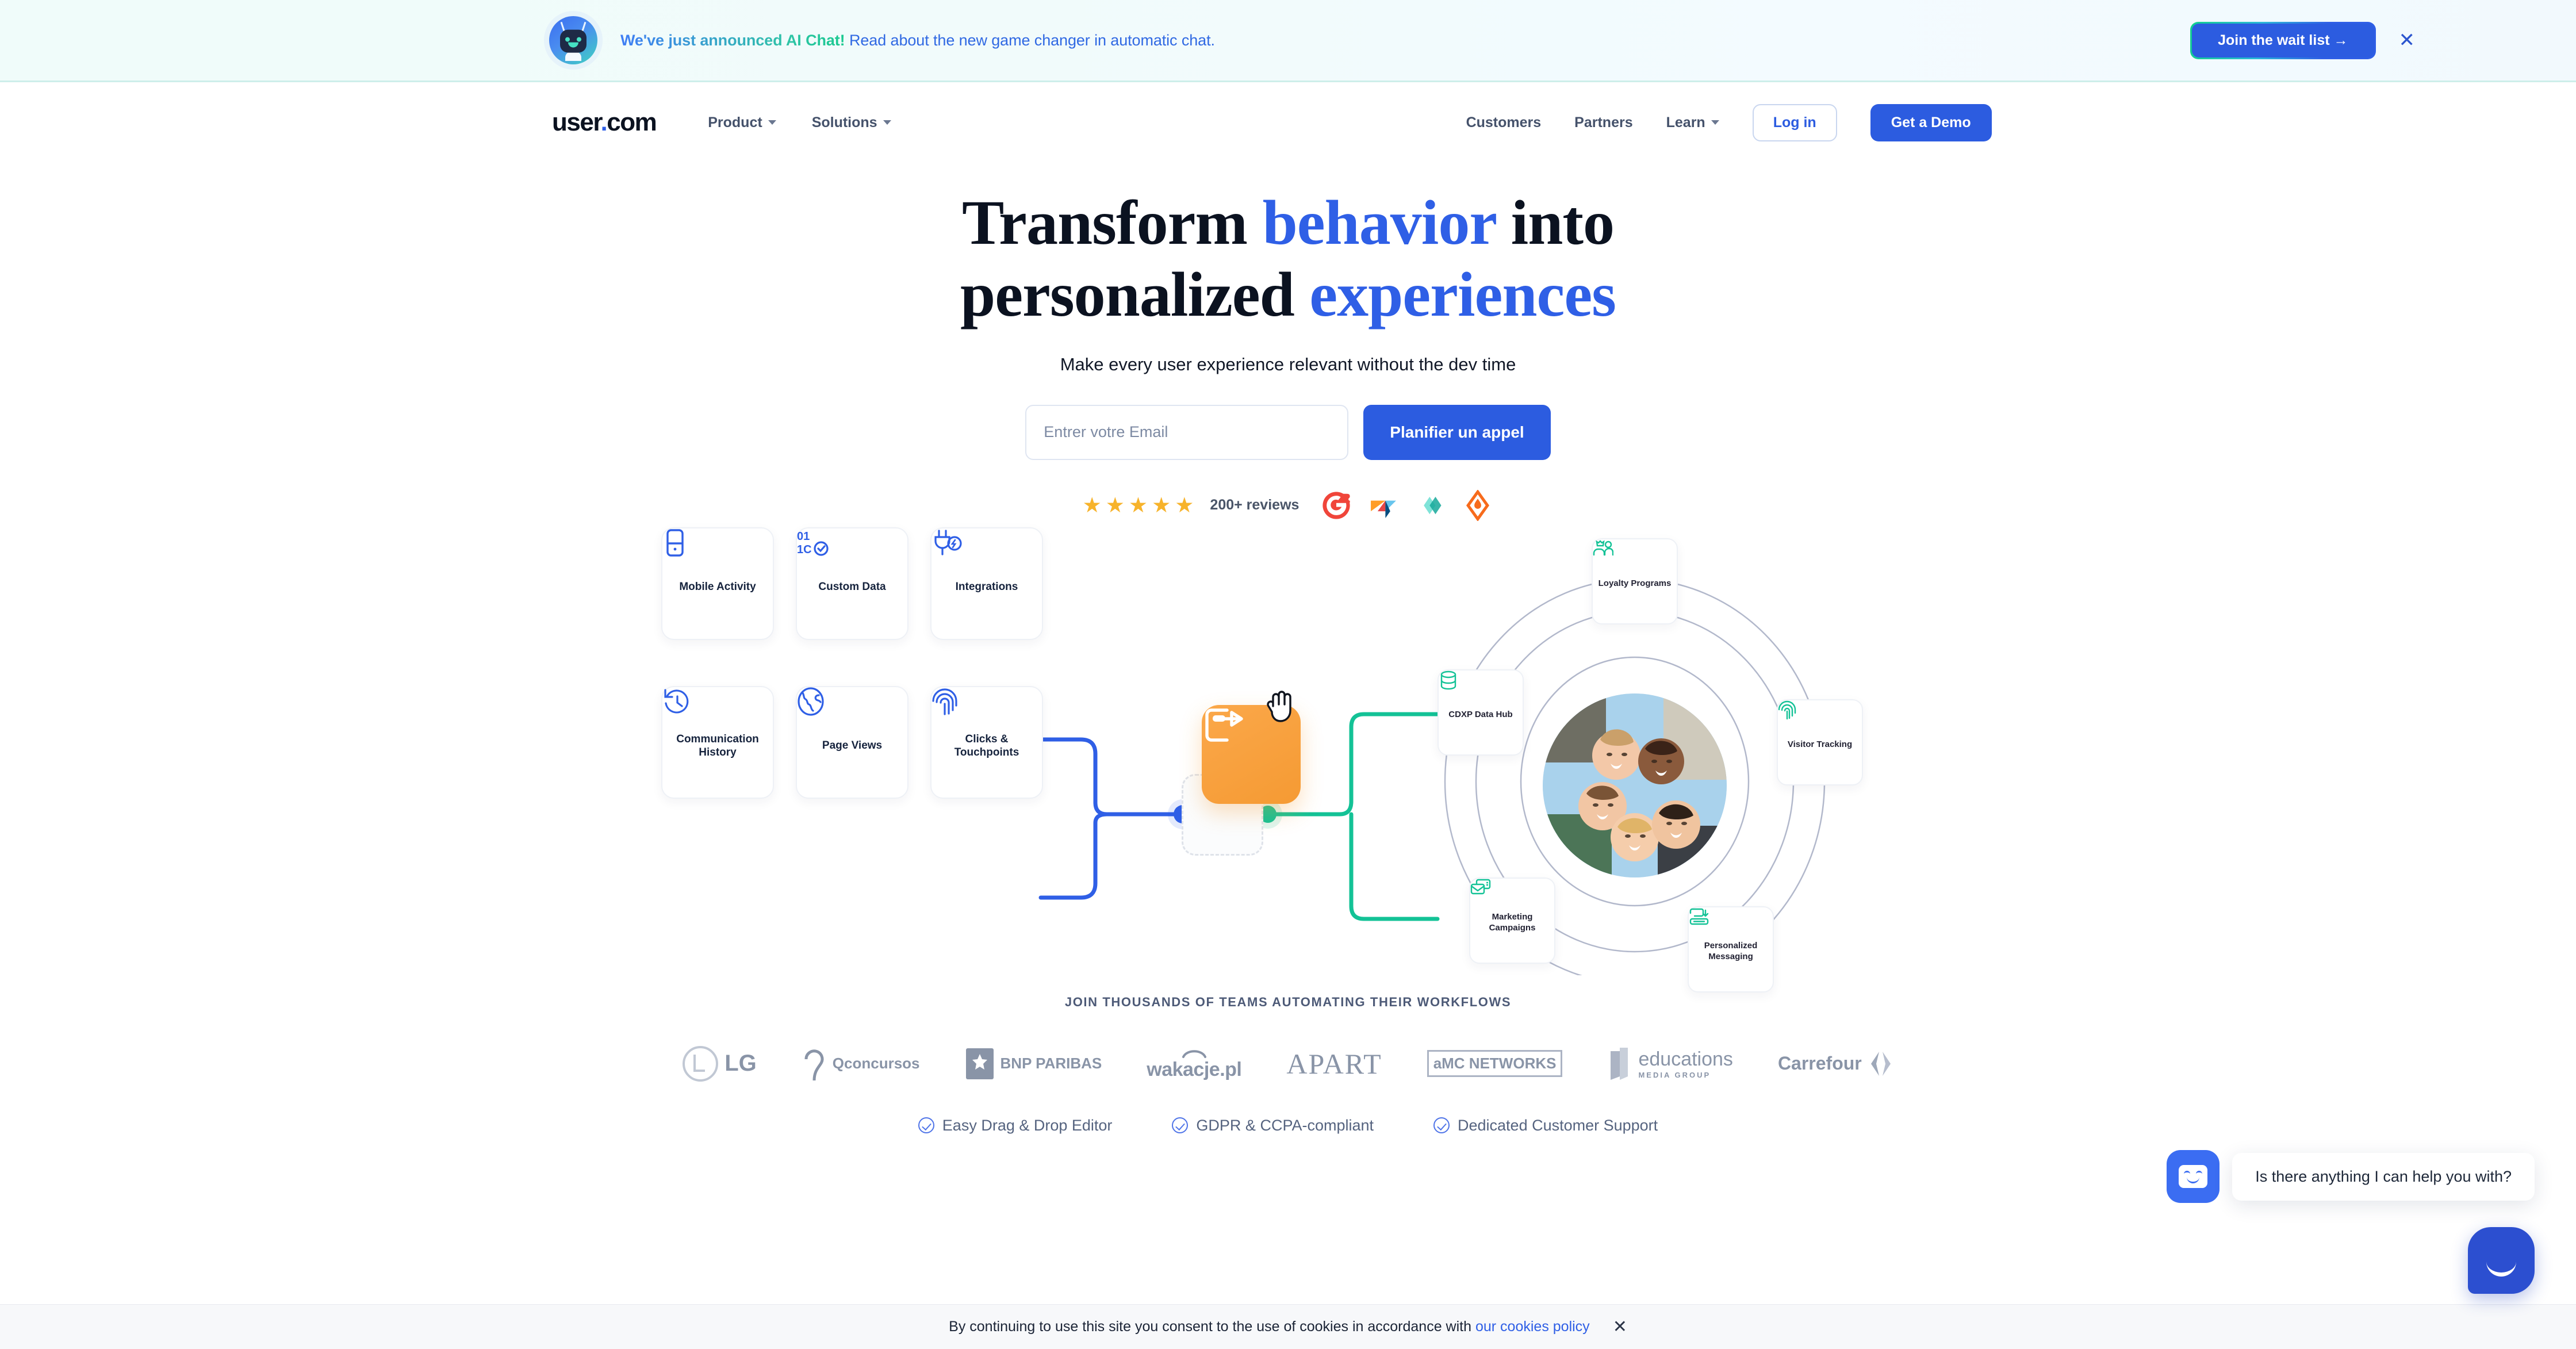  Describe the element at coordinates (1194, 1054) in the screenshot. I see `wakacje-arc-icon` at that location.